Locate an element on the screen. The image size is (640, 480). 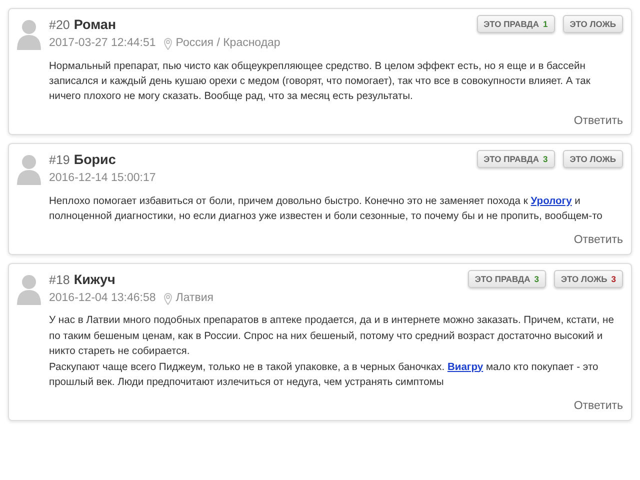
comment-location: Россия / Краснодар is located at coordinates (228, 44).